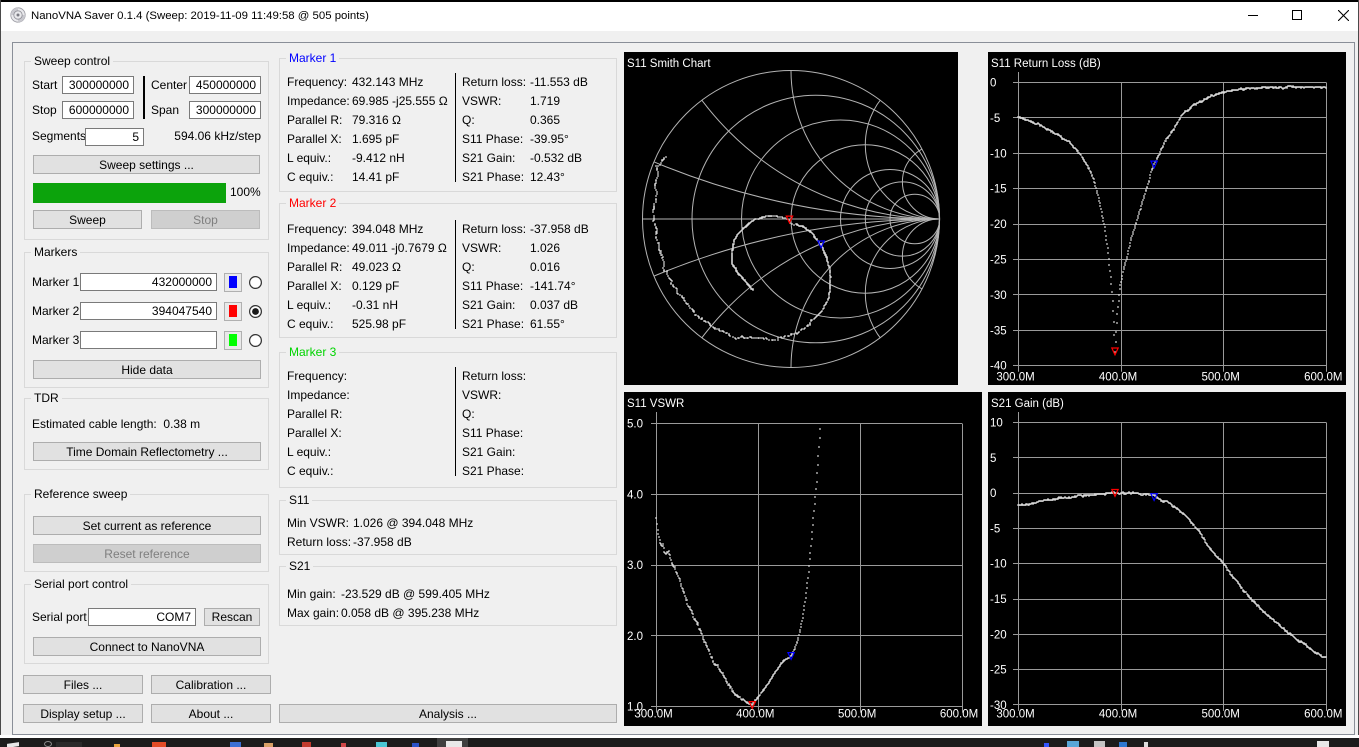  Describe the element at coordinates (1027, 404) in the screenshot. I see `svg-text: S21 Gain (dB)` at that location.